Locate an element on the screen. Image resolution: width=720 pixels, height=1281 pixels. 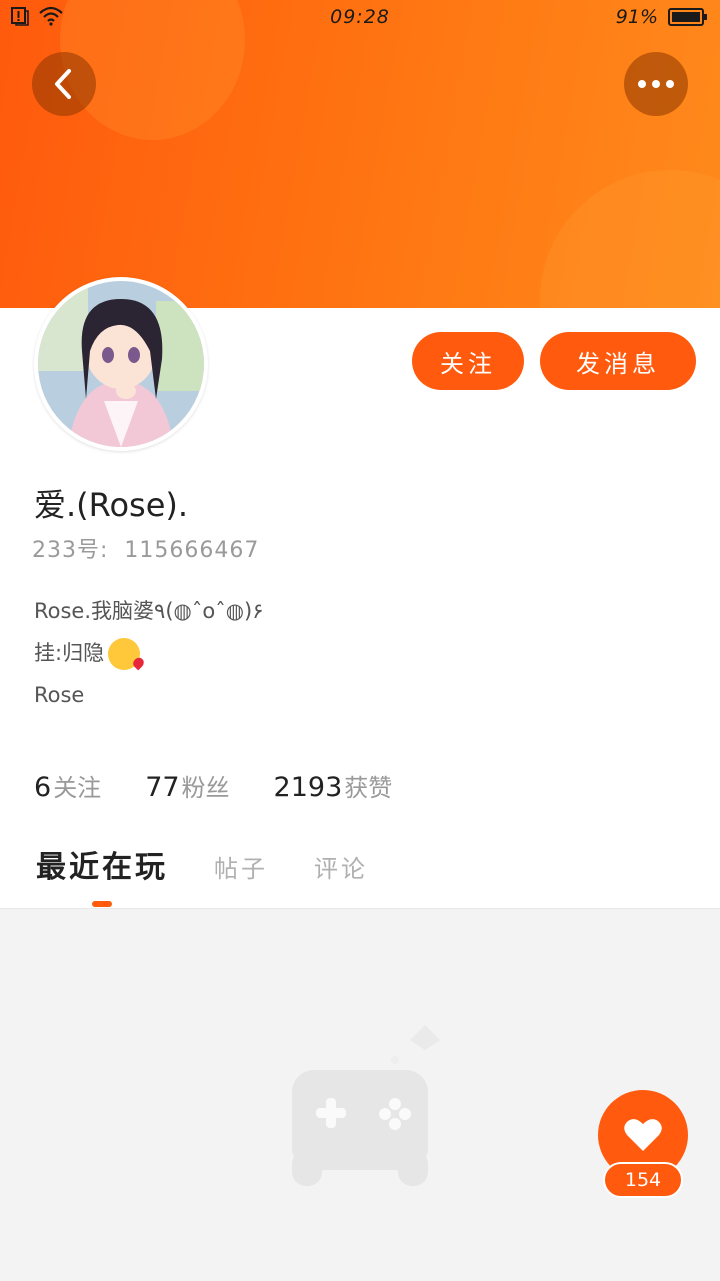
stat-value: 6 is located at coordinates (43, 787).